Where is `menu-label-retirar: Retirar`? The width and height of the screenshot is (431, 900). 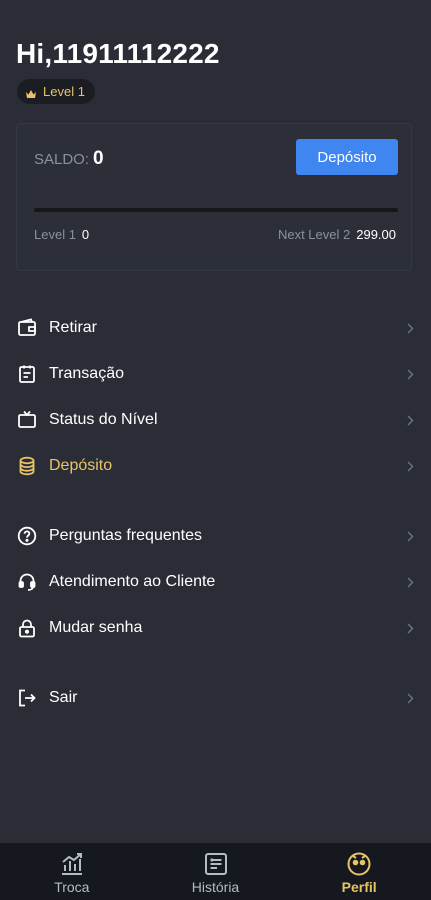
menu-label-retirar: Retirar is located at coordinates (73, 327).